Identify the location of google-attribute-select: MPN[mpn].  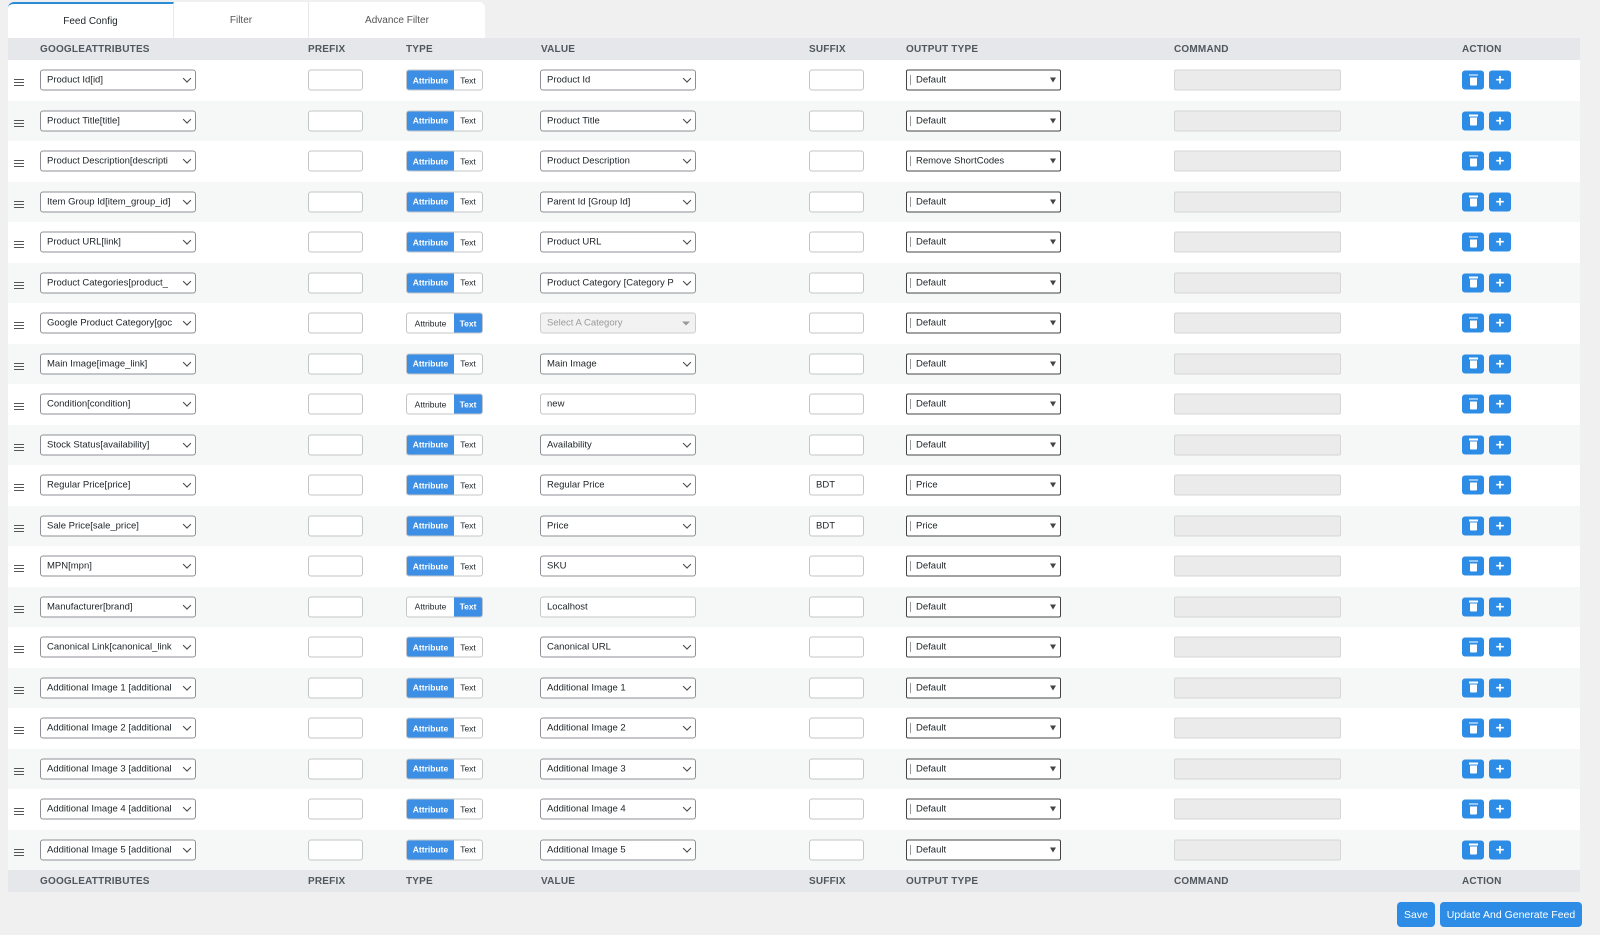
(118, 566).